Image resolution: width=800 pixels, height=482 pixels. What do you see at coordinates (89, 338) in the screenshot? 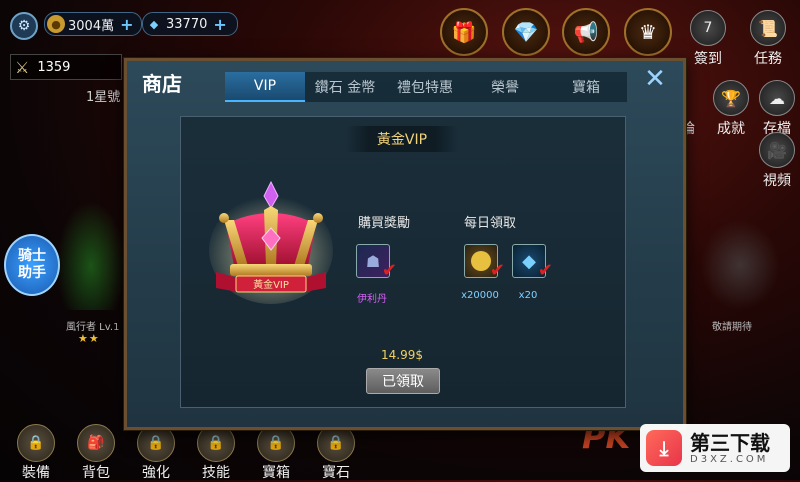
I see `character-stars: ★★` at bounding box center [89, 338].